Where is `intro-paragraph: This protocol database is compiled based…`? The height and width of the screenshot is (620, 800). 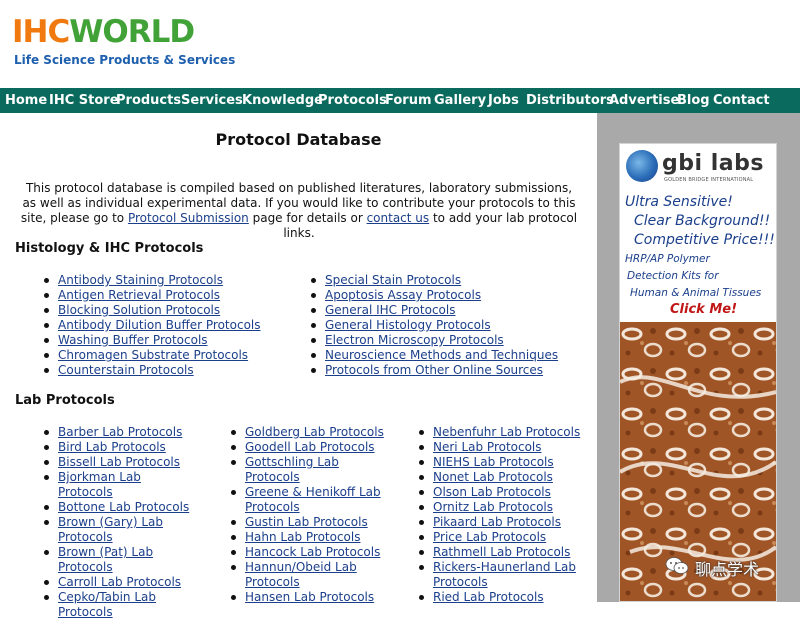
intro-paragraph: This protocol database is compiled based… is located at coordinates (299, 211).